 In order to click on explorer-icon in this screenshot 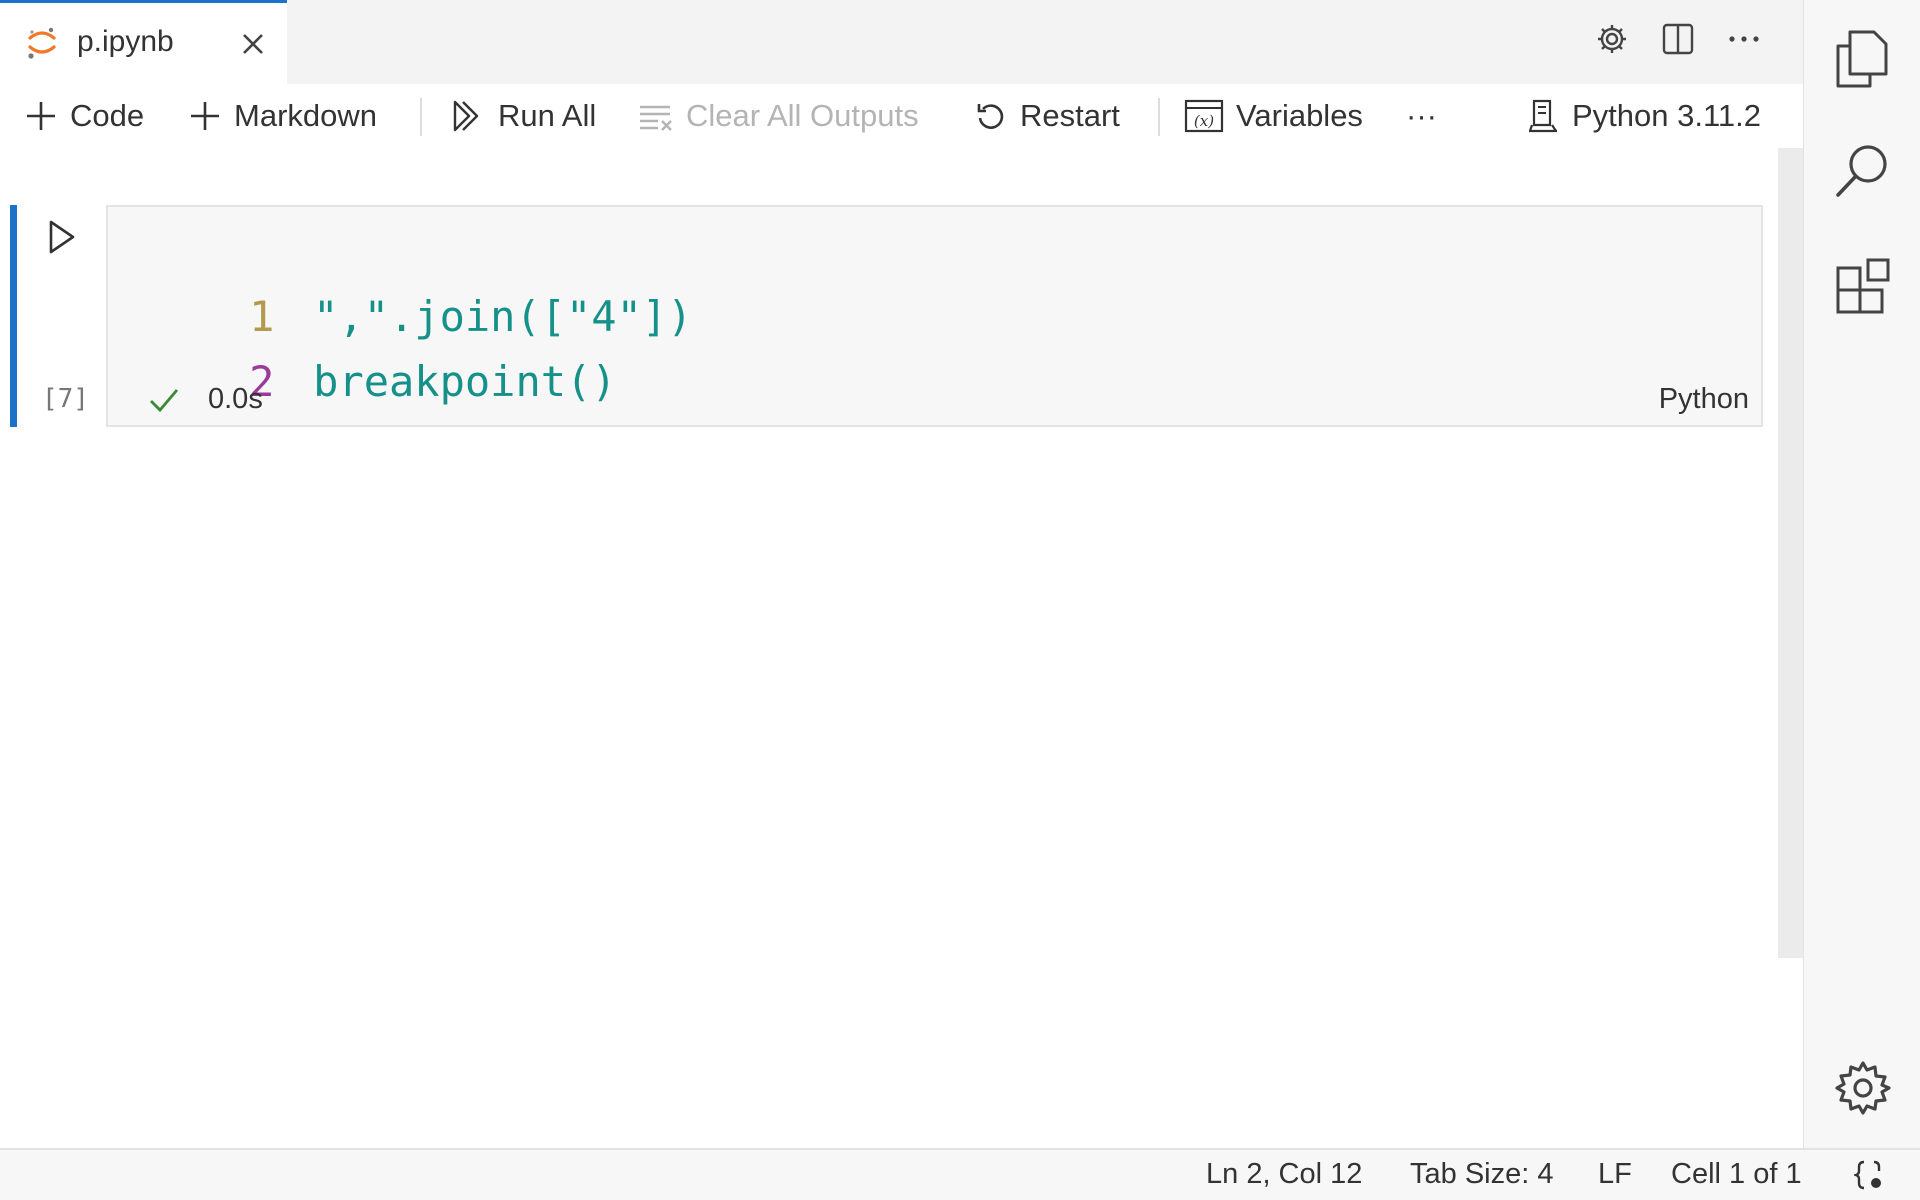, I will do `click(1861, 58)`.